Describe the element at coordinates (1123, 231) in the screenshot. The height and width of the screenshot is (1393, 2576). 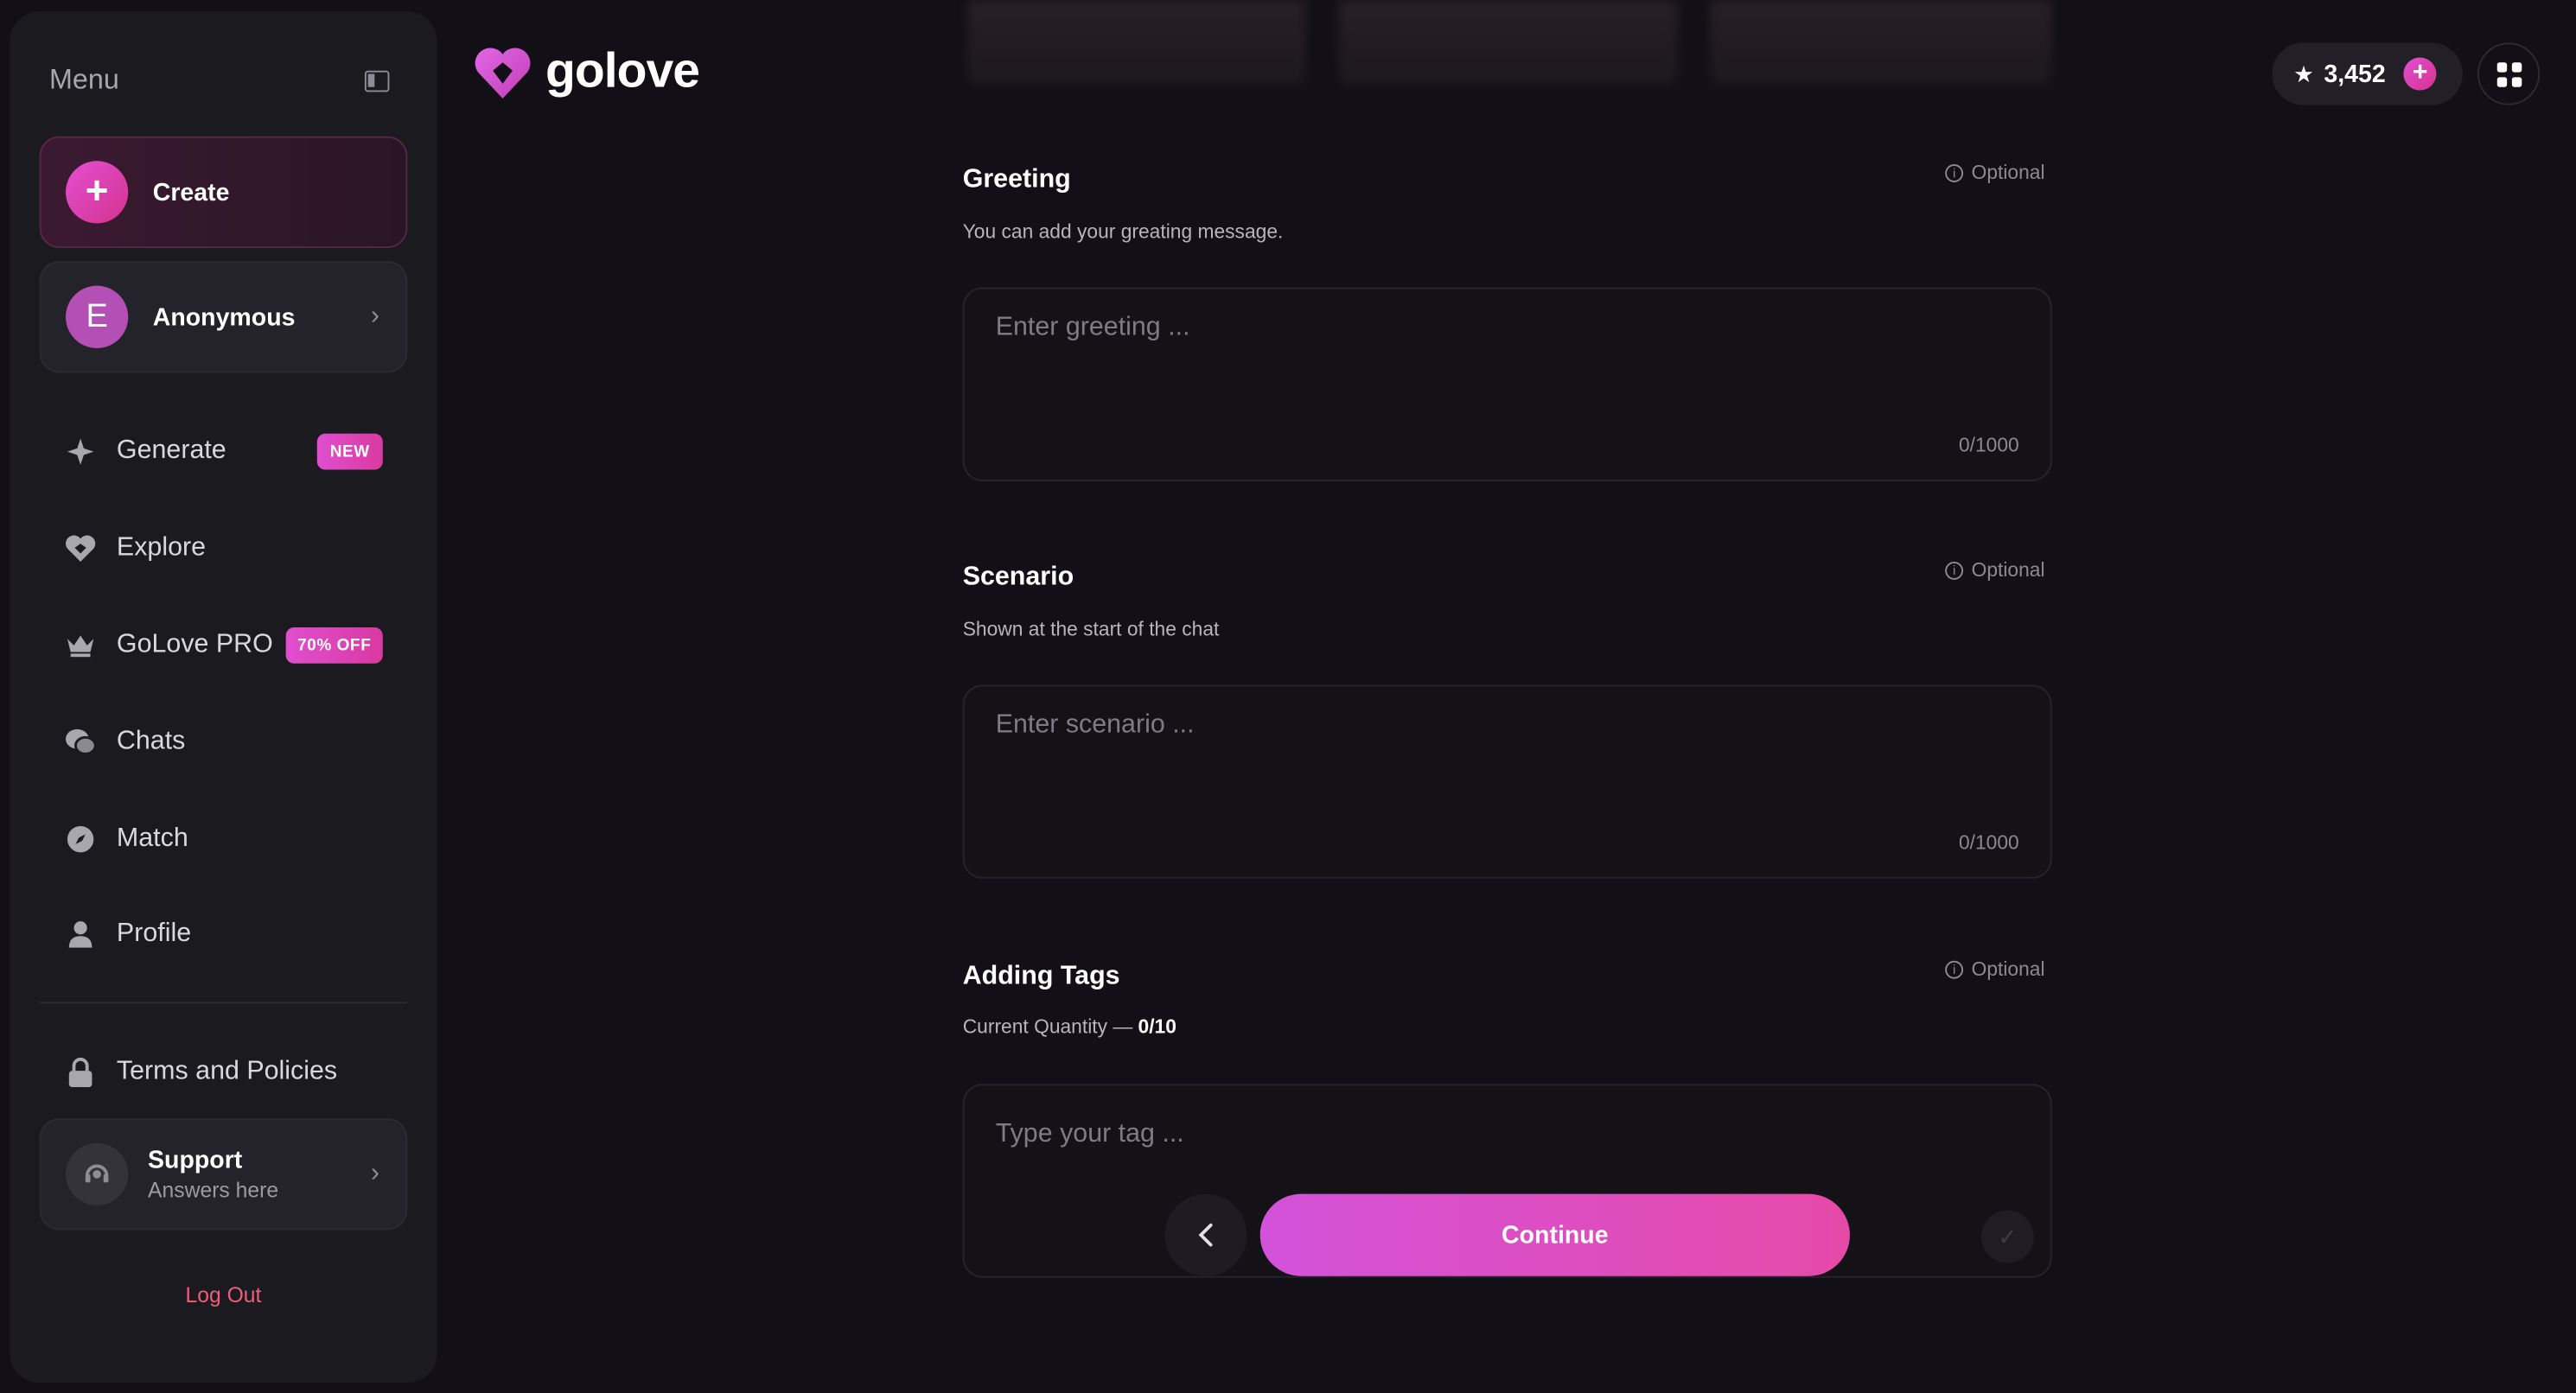
I see `greeting-description: You can add your greating message.` at that location.